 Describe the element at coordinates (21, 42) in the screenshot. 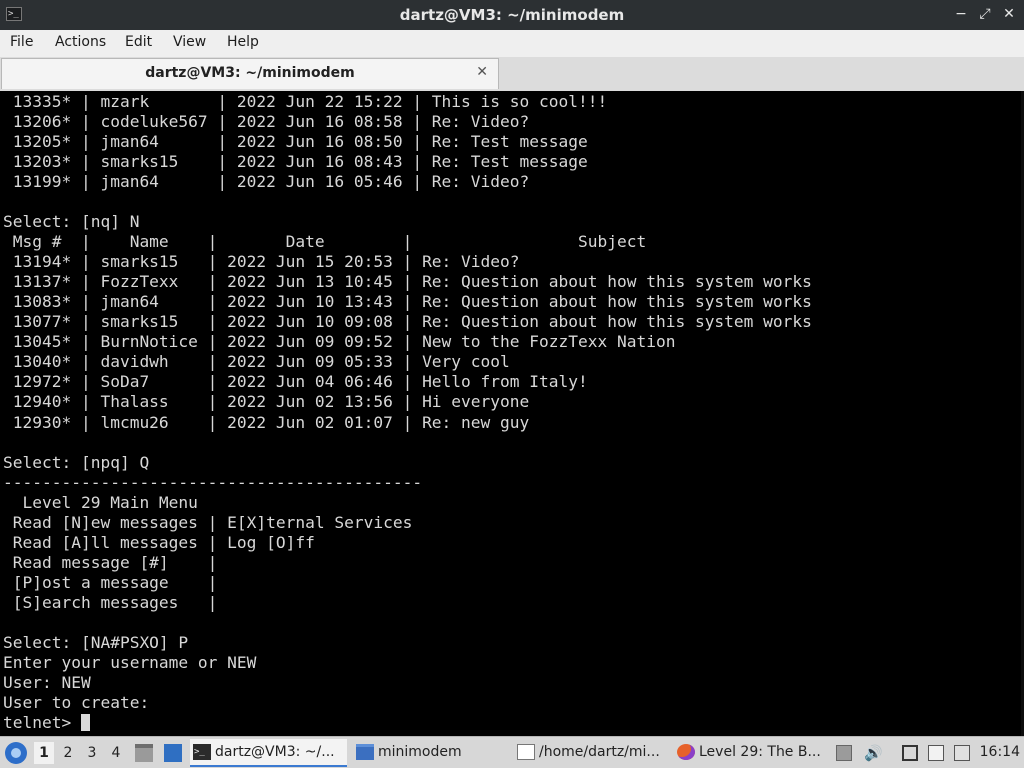

I see `menu-file: File` at that location.